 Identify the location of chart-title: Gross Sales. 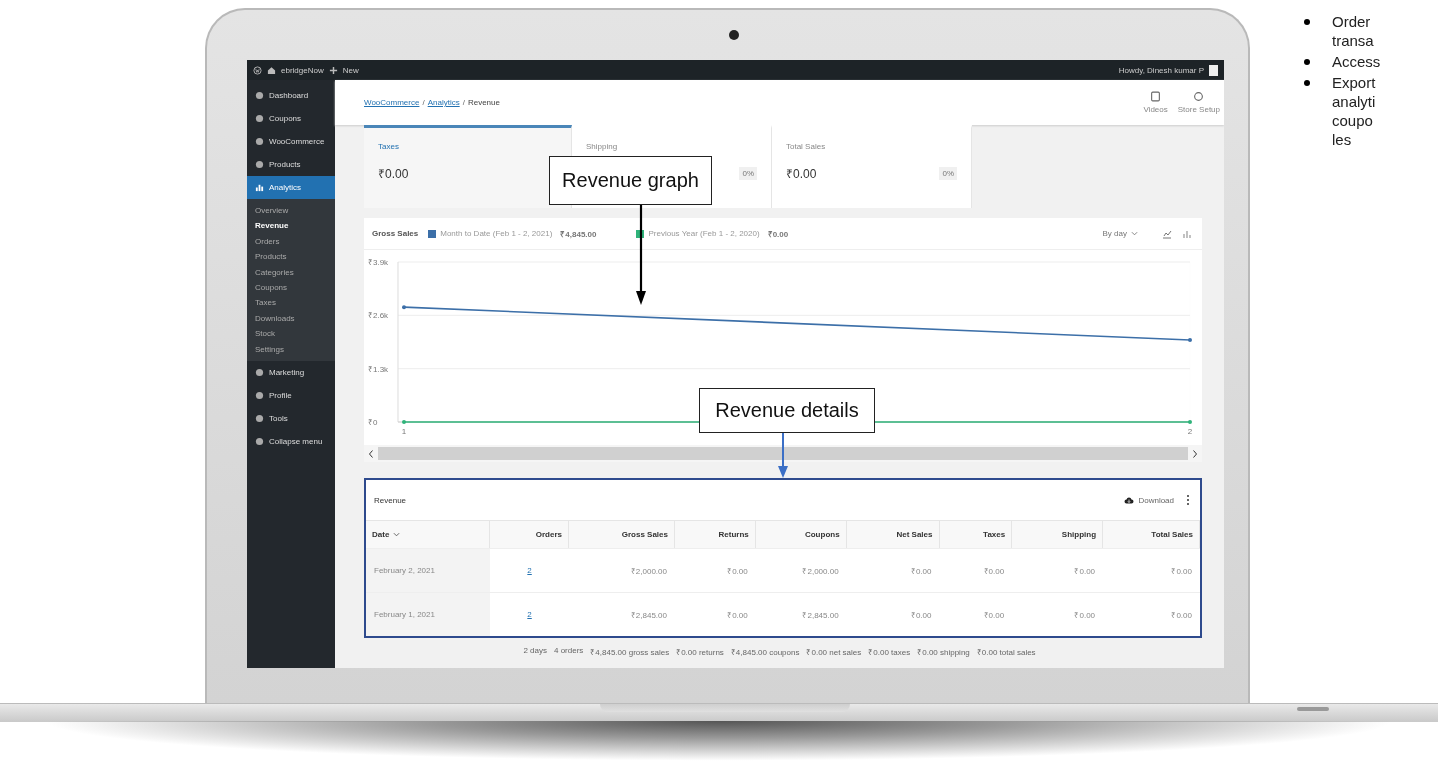
(395, 234).